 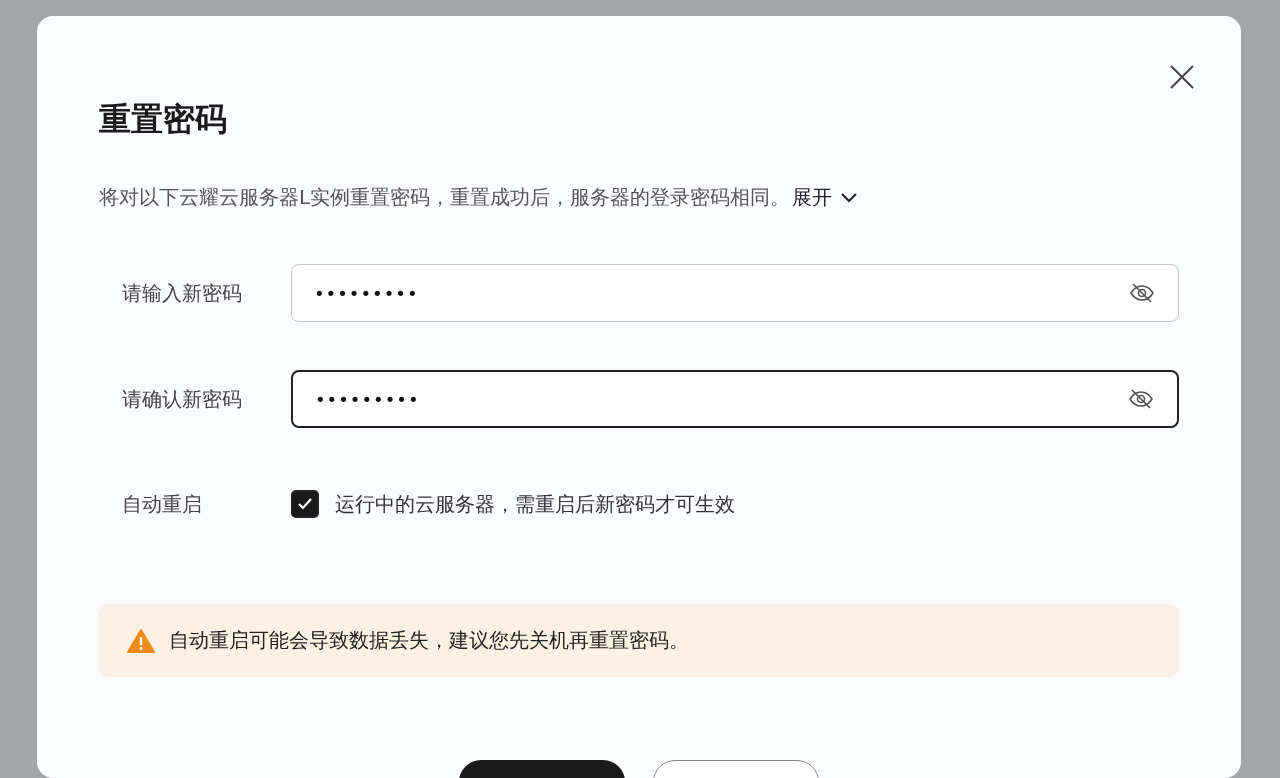 I want to click on checkbox, so click(x=305, y=504).